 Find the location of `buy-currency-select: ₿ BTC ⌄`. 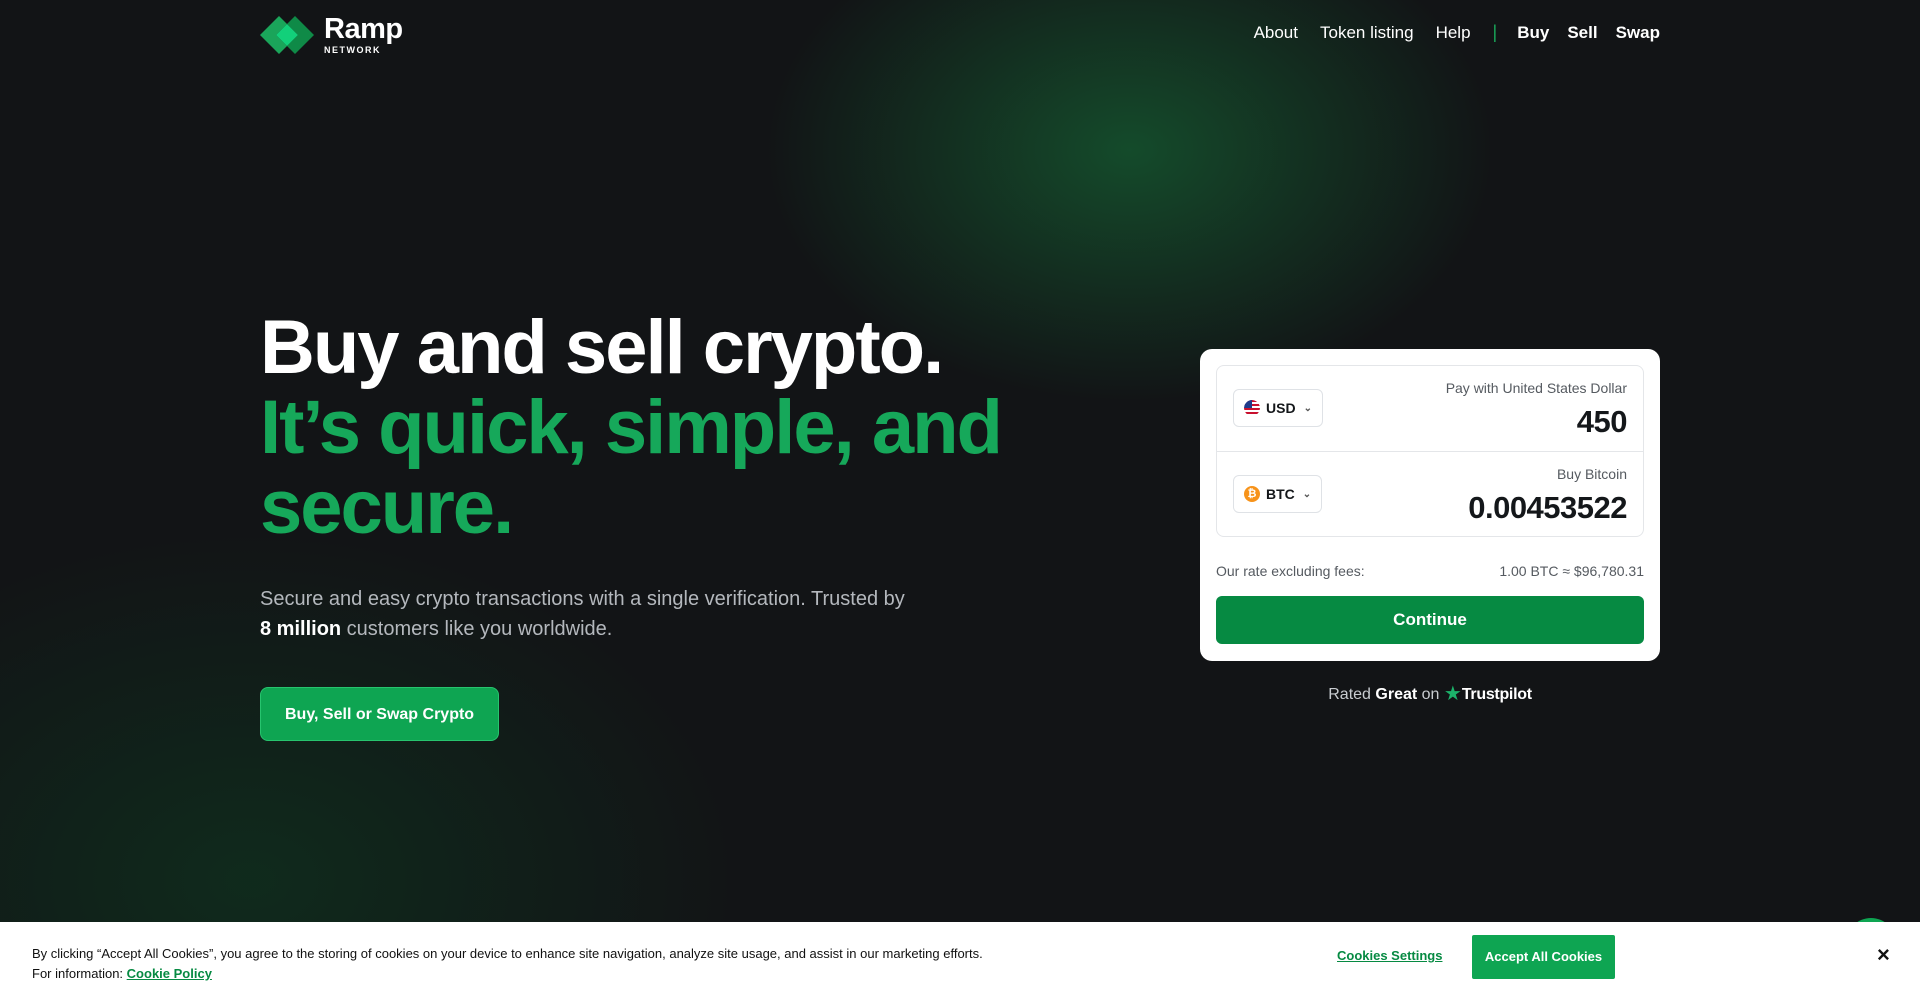

buy-currency-select: ₿ BTC ⌄ is located at coordinates (1278, 494).